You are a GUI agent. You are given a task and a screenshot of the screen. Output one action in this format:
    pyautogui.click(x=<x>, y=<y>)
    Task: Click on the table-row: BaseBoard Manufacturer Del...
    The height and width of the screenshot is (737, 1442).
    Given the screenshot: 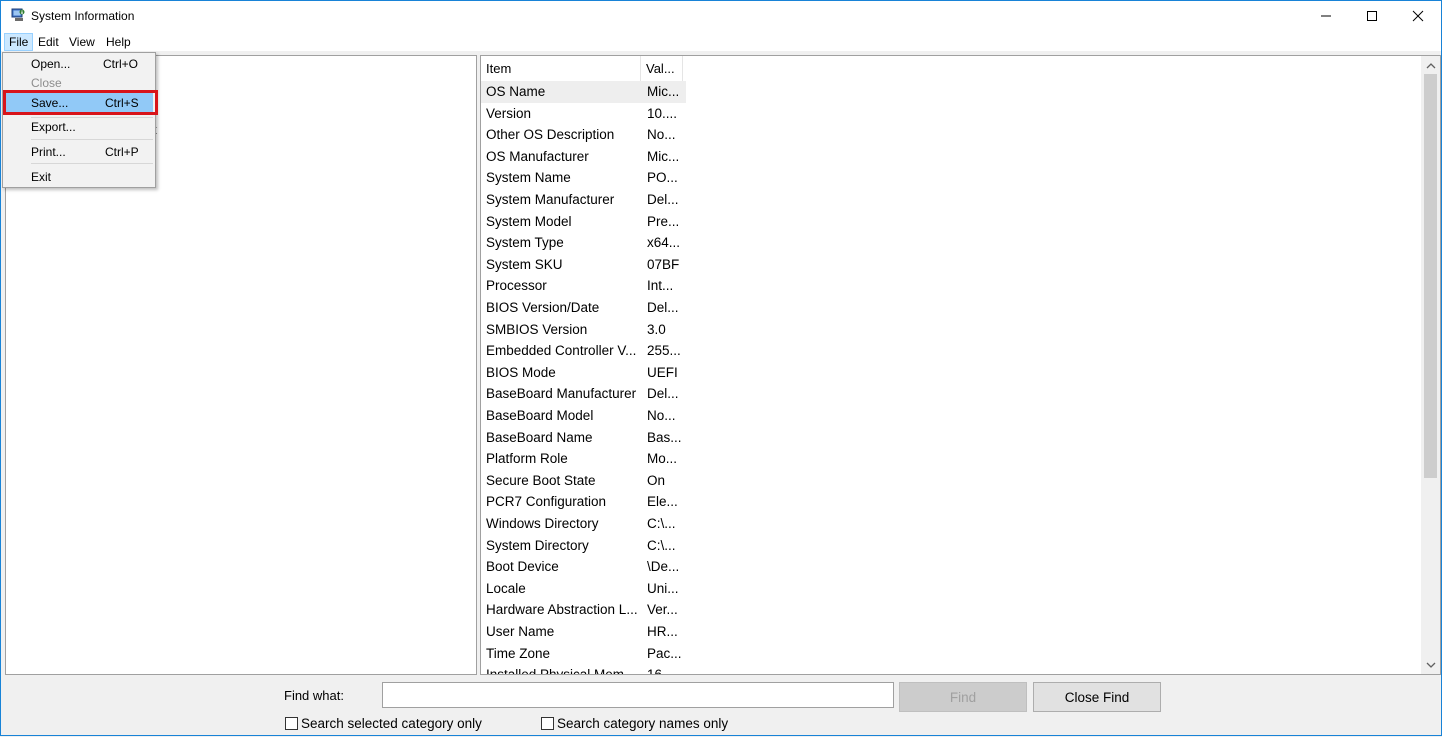 What is the action you would take?
    pyautogui.click(x=583, y=394)
    